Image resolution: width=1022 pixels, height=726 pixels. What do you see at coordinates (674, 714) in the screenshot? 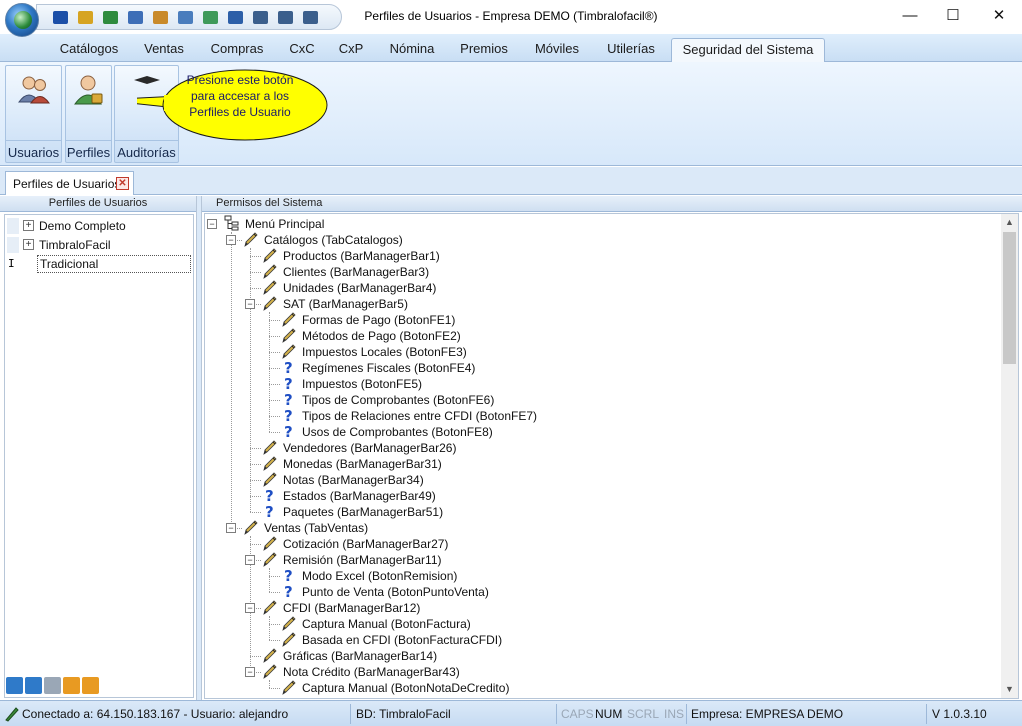
I see `status-ins: INS` at bounding box center [674, 714].